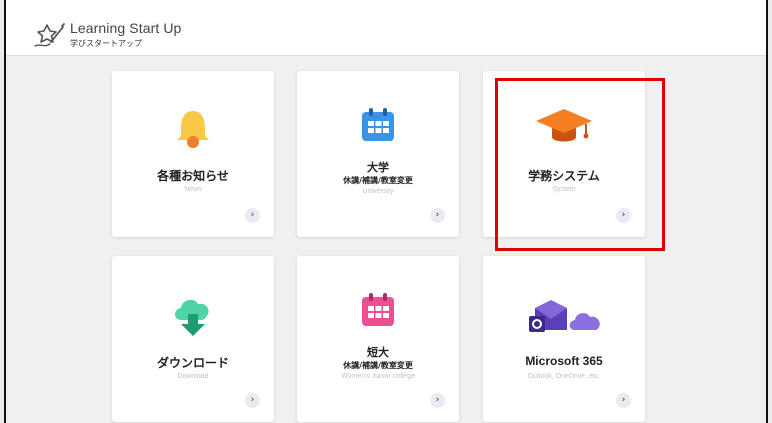 Image resolution: width=772 pixels, height=423 pixels. I want to click on card-junior-college: 短大 休講/補講/教室変更 Women's Junior college ›, so click(378, 339).